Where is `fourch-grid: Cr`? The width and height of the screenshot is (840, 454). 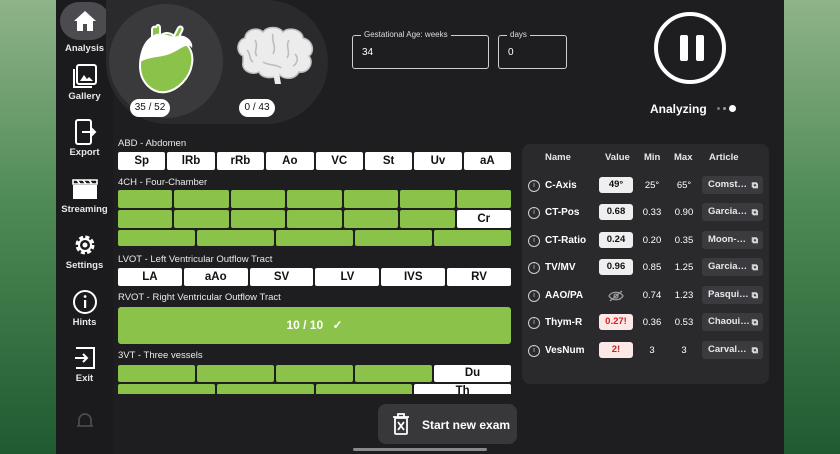
fourch-grid: Cr is located at coordinates (314, 209).